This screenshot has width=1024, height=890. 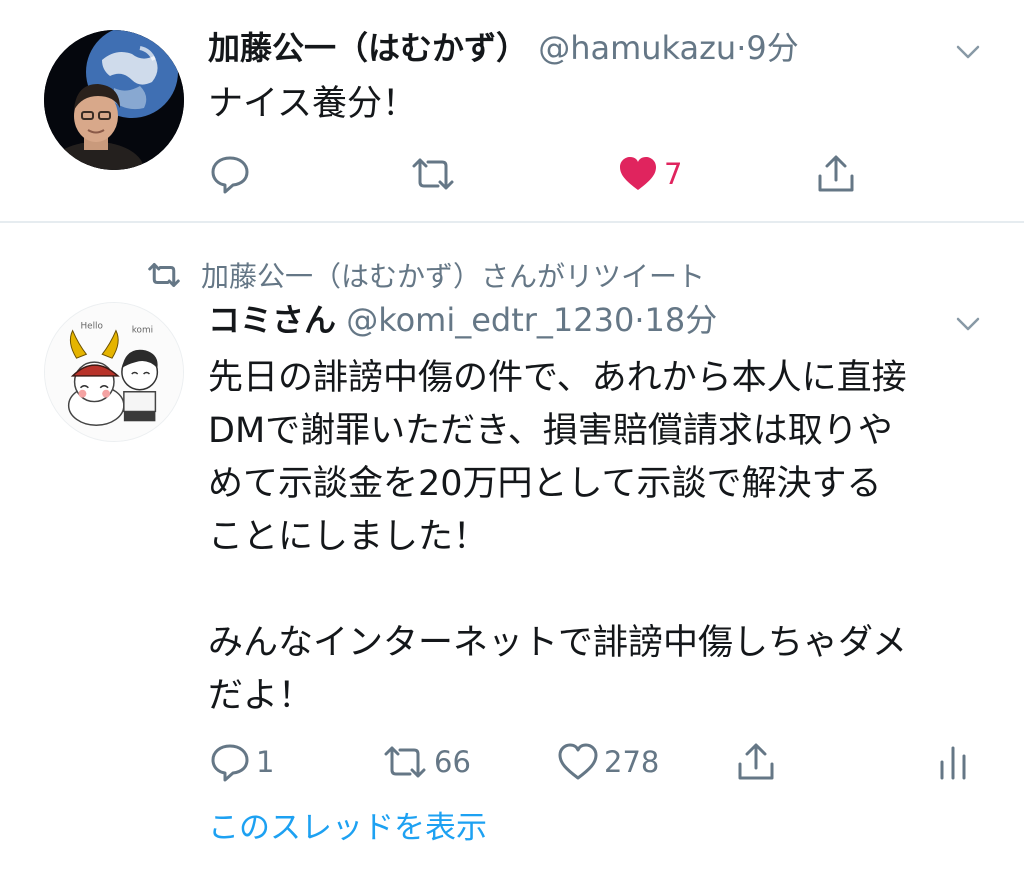 I want to click on avatar-image, so click(x=114, y=100).